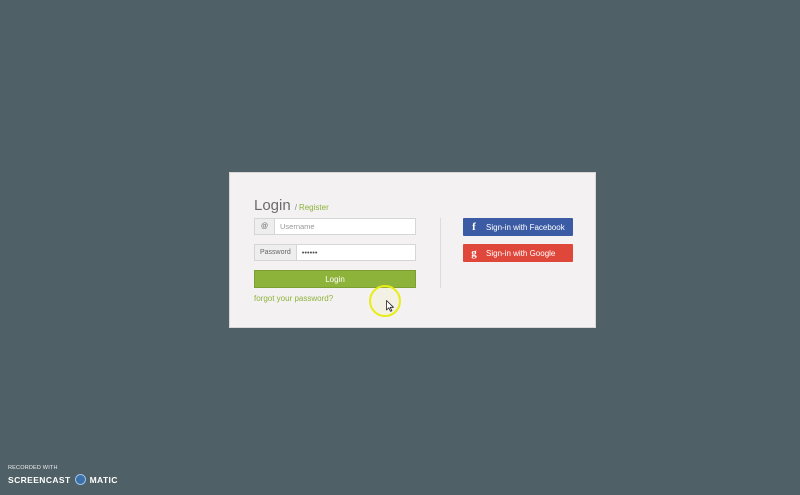 The image size is (800, 495). What do you see at coordinates (293, 298) in the screenshot?
I see `forgot-password-link: forgot your password?` at bounding box center [293, 298].